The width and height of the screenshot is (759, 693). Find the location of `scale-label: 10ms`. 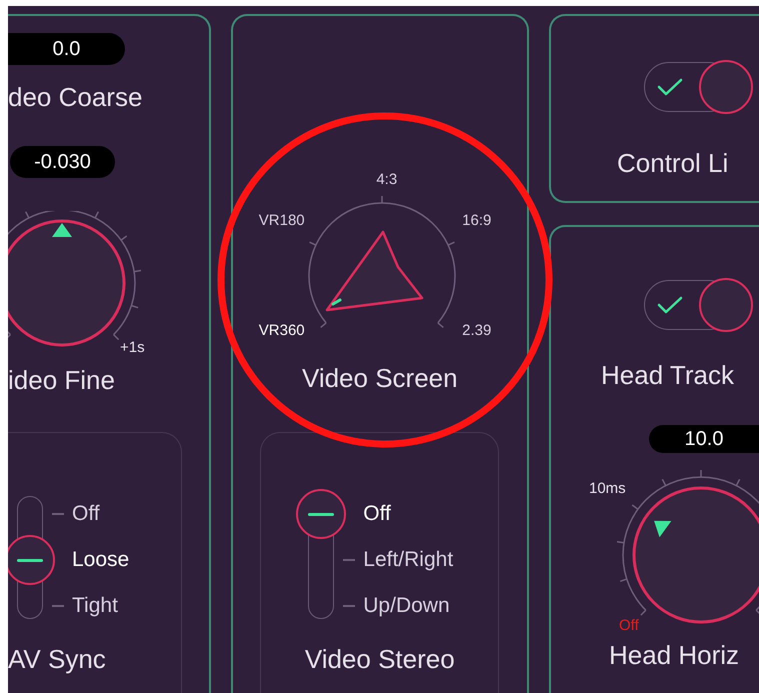

scale-label: 10ms is located at coordinates (607, 489).